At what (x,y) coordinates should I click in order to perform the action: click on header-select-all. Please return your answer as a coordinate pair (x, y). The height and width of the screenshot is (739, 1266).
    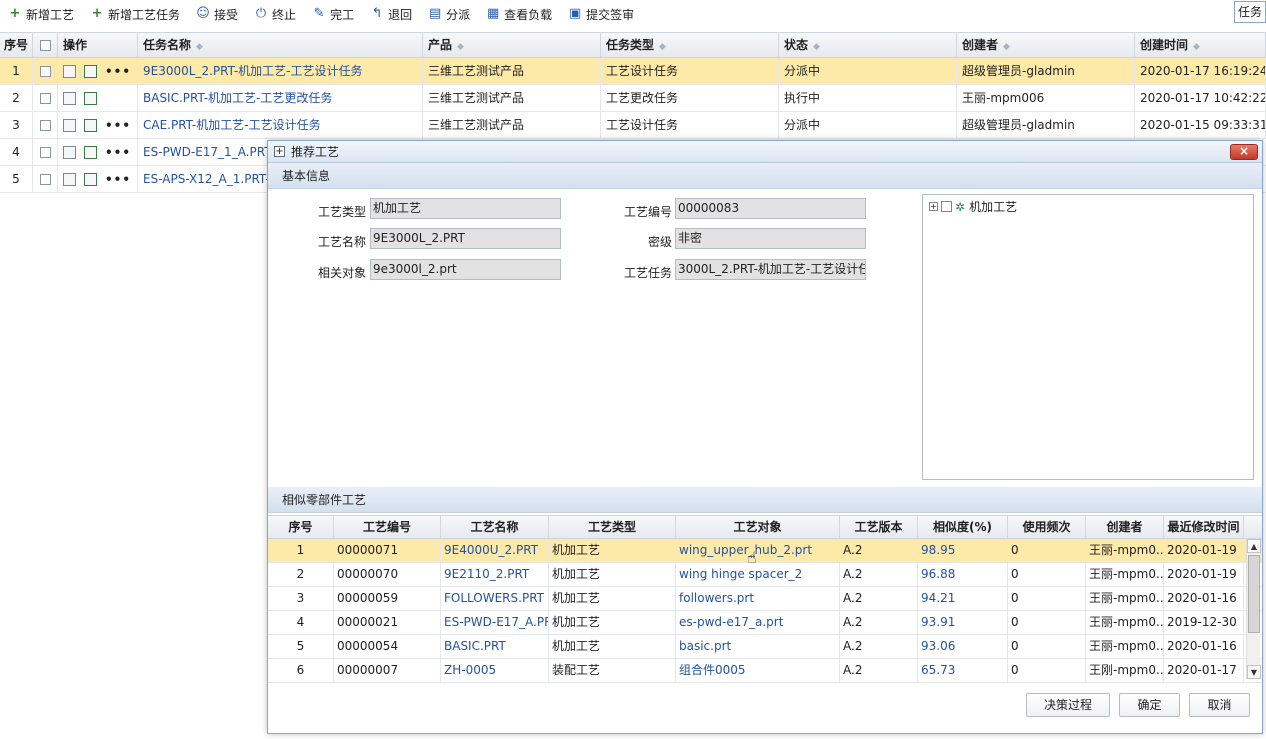
    Looking at the image, I should click on (45, 45).